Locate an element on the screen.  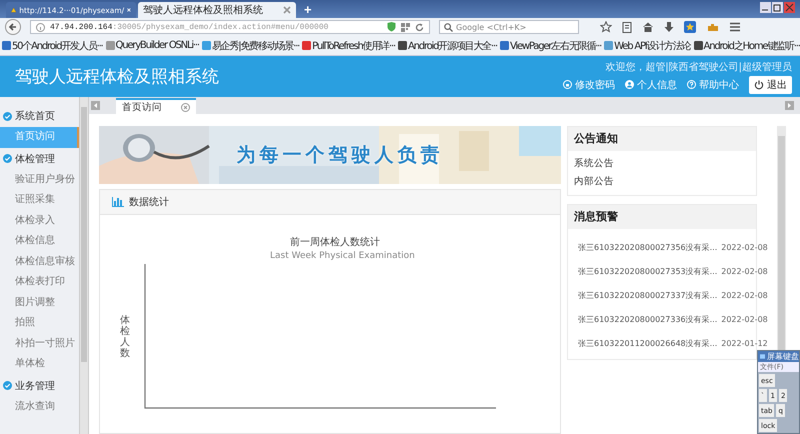
sidebar-item: 拍照 is located at coordinates (39, 323).